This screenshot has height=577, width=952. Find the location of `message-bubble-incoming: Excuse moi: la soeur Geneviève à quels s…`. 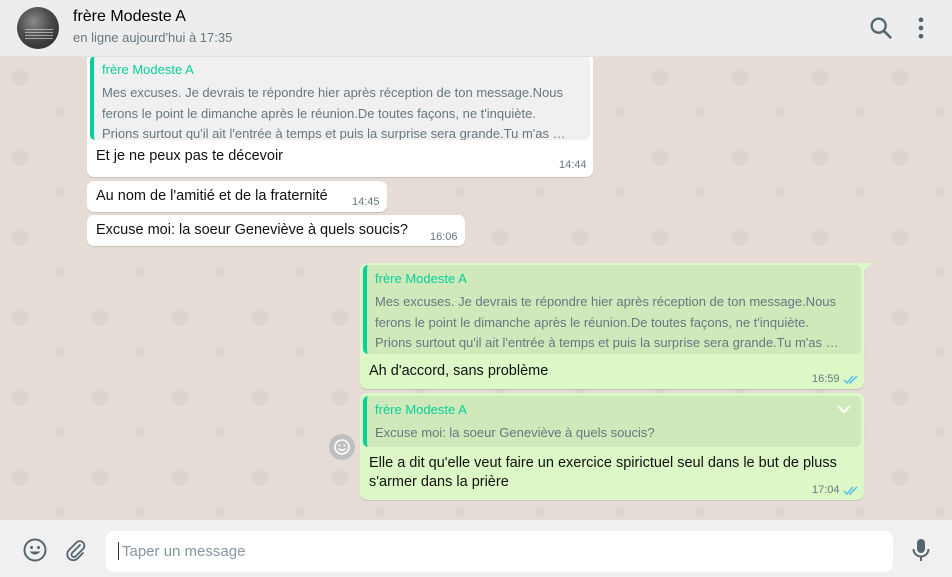

message-bubble-incoming: Excuse moi: la soeur Geneviève à quels s… is located at coordinates (276, 230).